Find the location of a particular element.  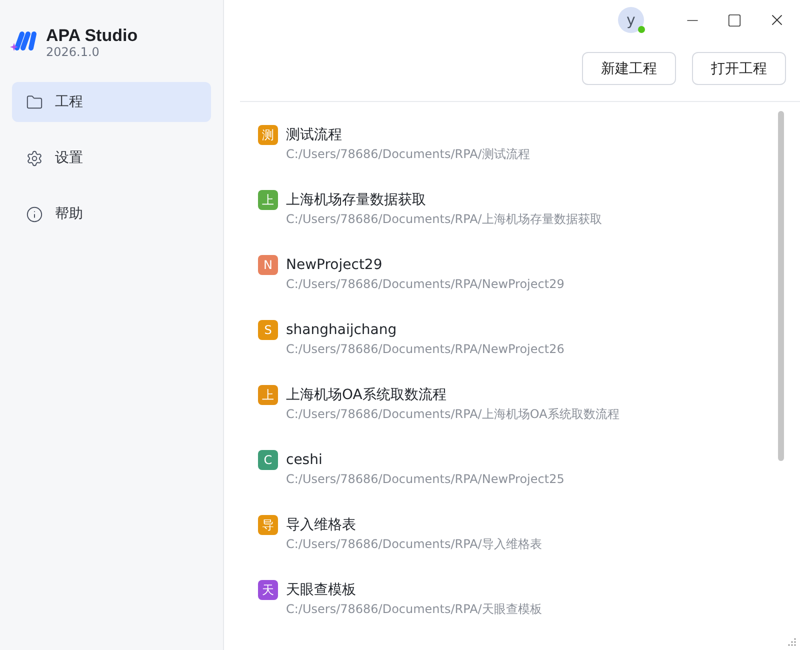

user-avatar: y is located at coordinates (631, 20).